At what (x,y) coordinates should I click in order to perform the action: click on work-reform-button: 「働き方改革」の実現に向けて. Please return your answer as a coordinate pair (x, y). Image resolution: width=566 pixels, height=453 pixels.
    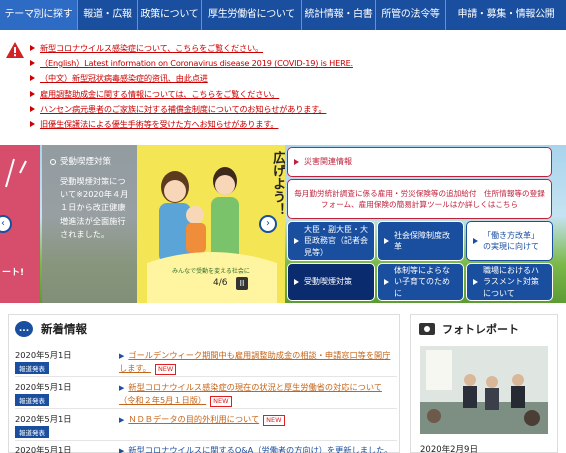
    Looking at the image, I should click on (509, 241).